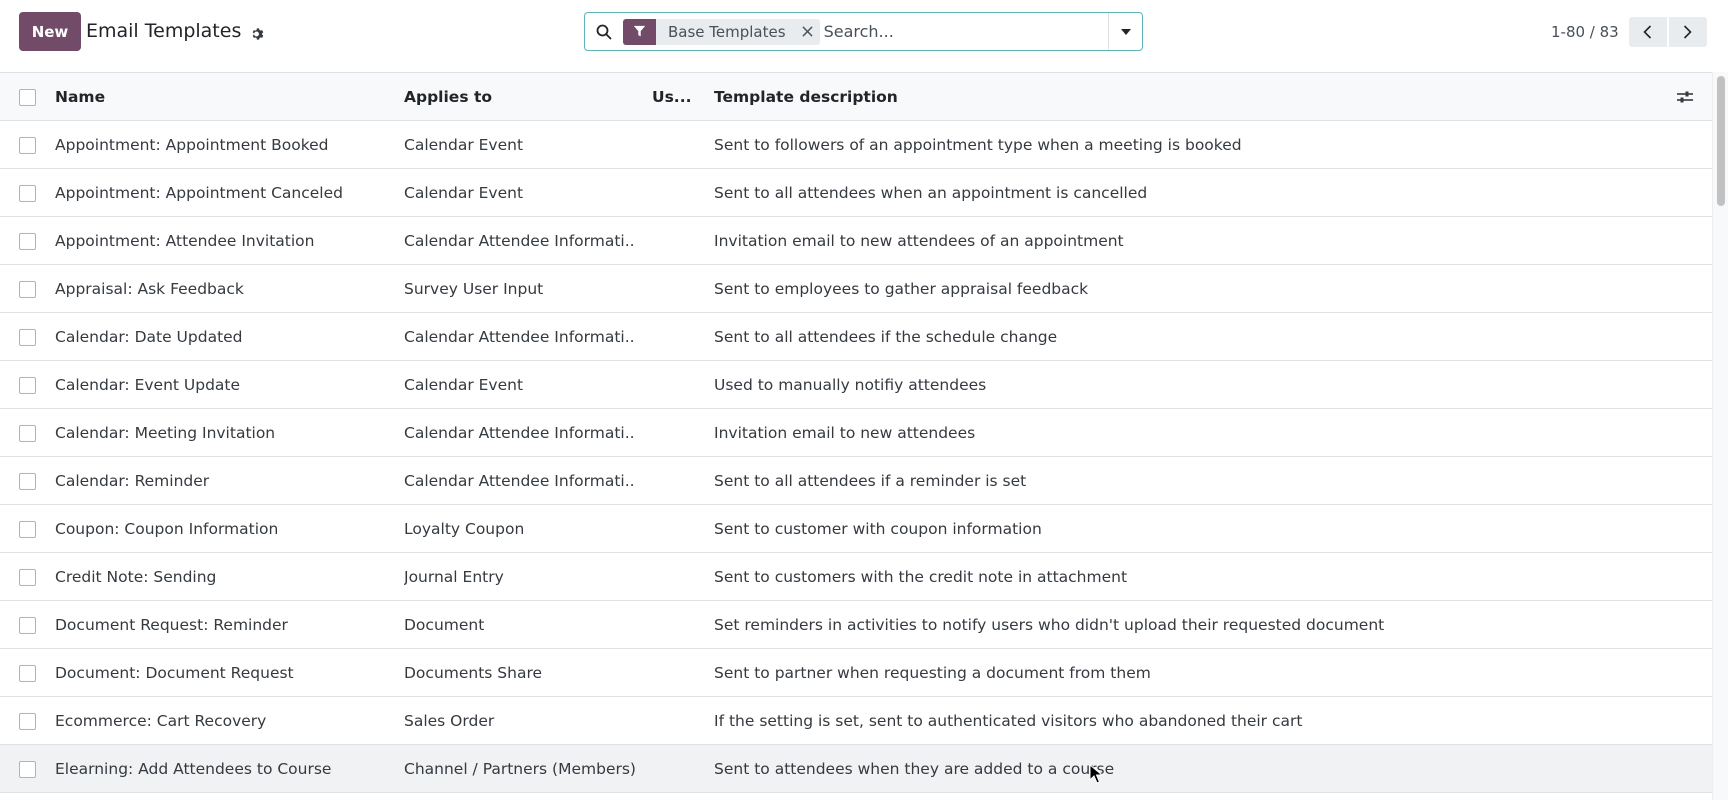  Describe the element at coordinates (963, 31) in the screenshot. I see `search-input` at that location.